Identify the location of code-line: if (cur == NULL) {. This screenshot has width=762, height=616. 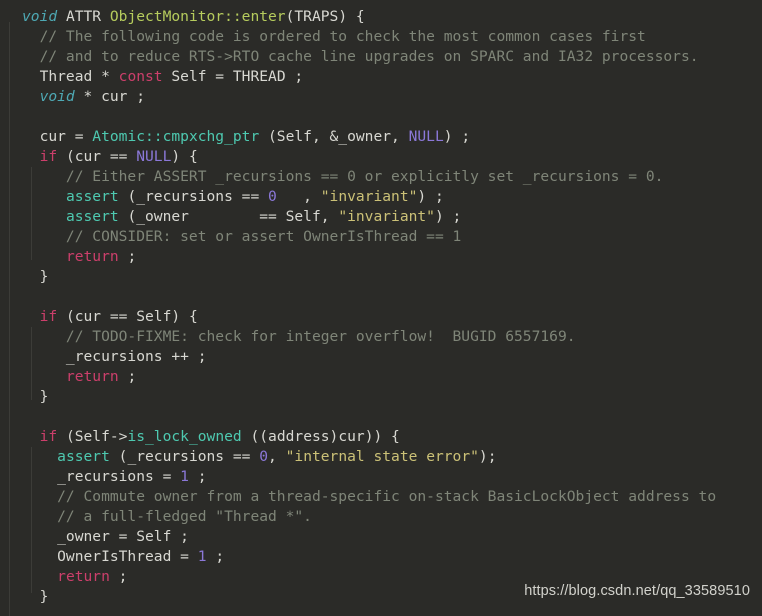
(381, 157).